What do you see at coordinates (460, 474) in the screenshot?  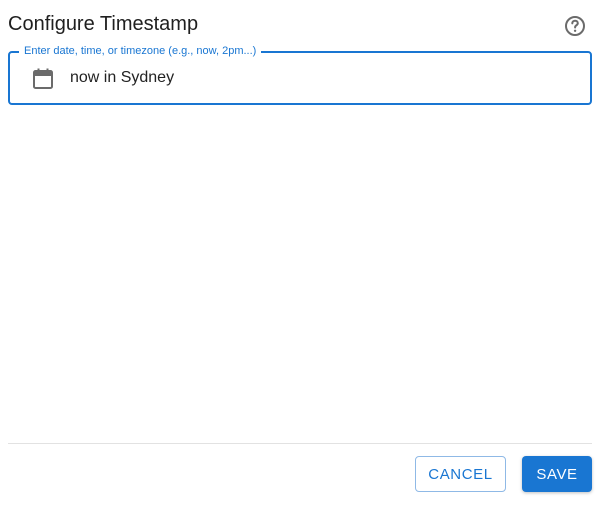 I see `cancel-button: CANCEL` at bounding box center [460, 474].